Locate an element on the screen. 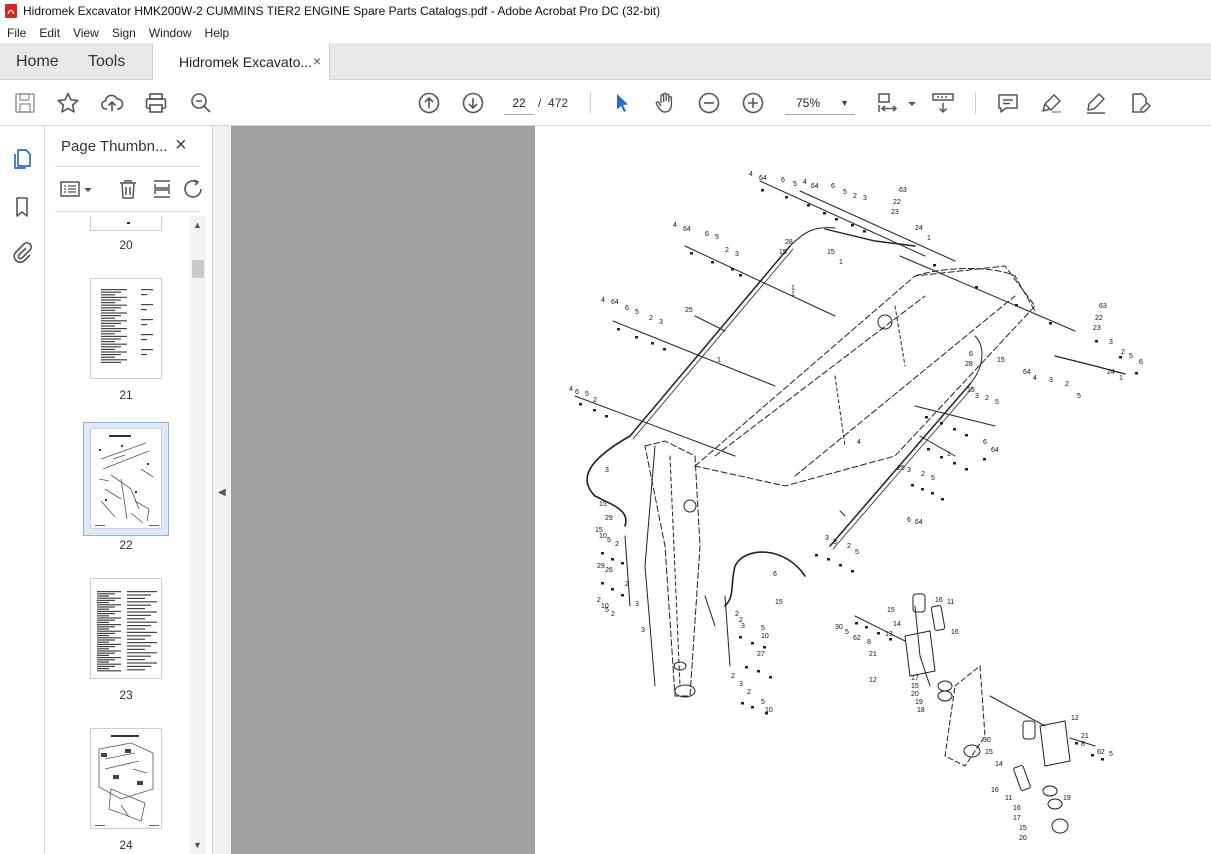 Image resolution: width=1211 pixels, height=854 pixels. trash-icon is located at coordinates (128, 189).